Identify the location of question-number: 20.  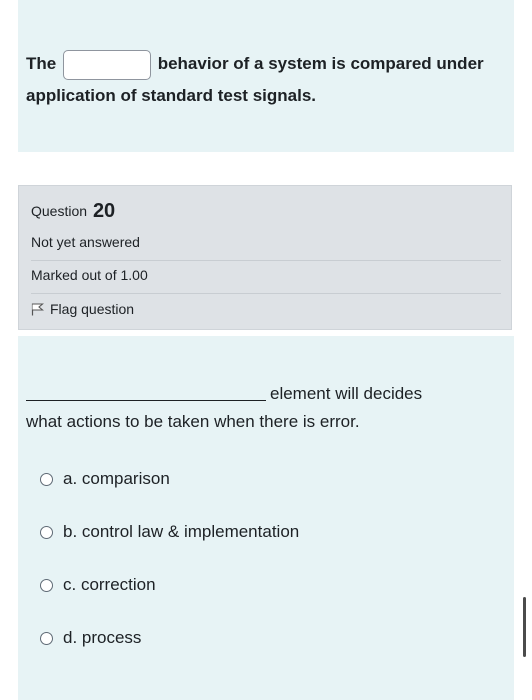
(104, 211).